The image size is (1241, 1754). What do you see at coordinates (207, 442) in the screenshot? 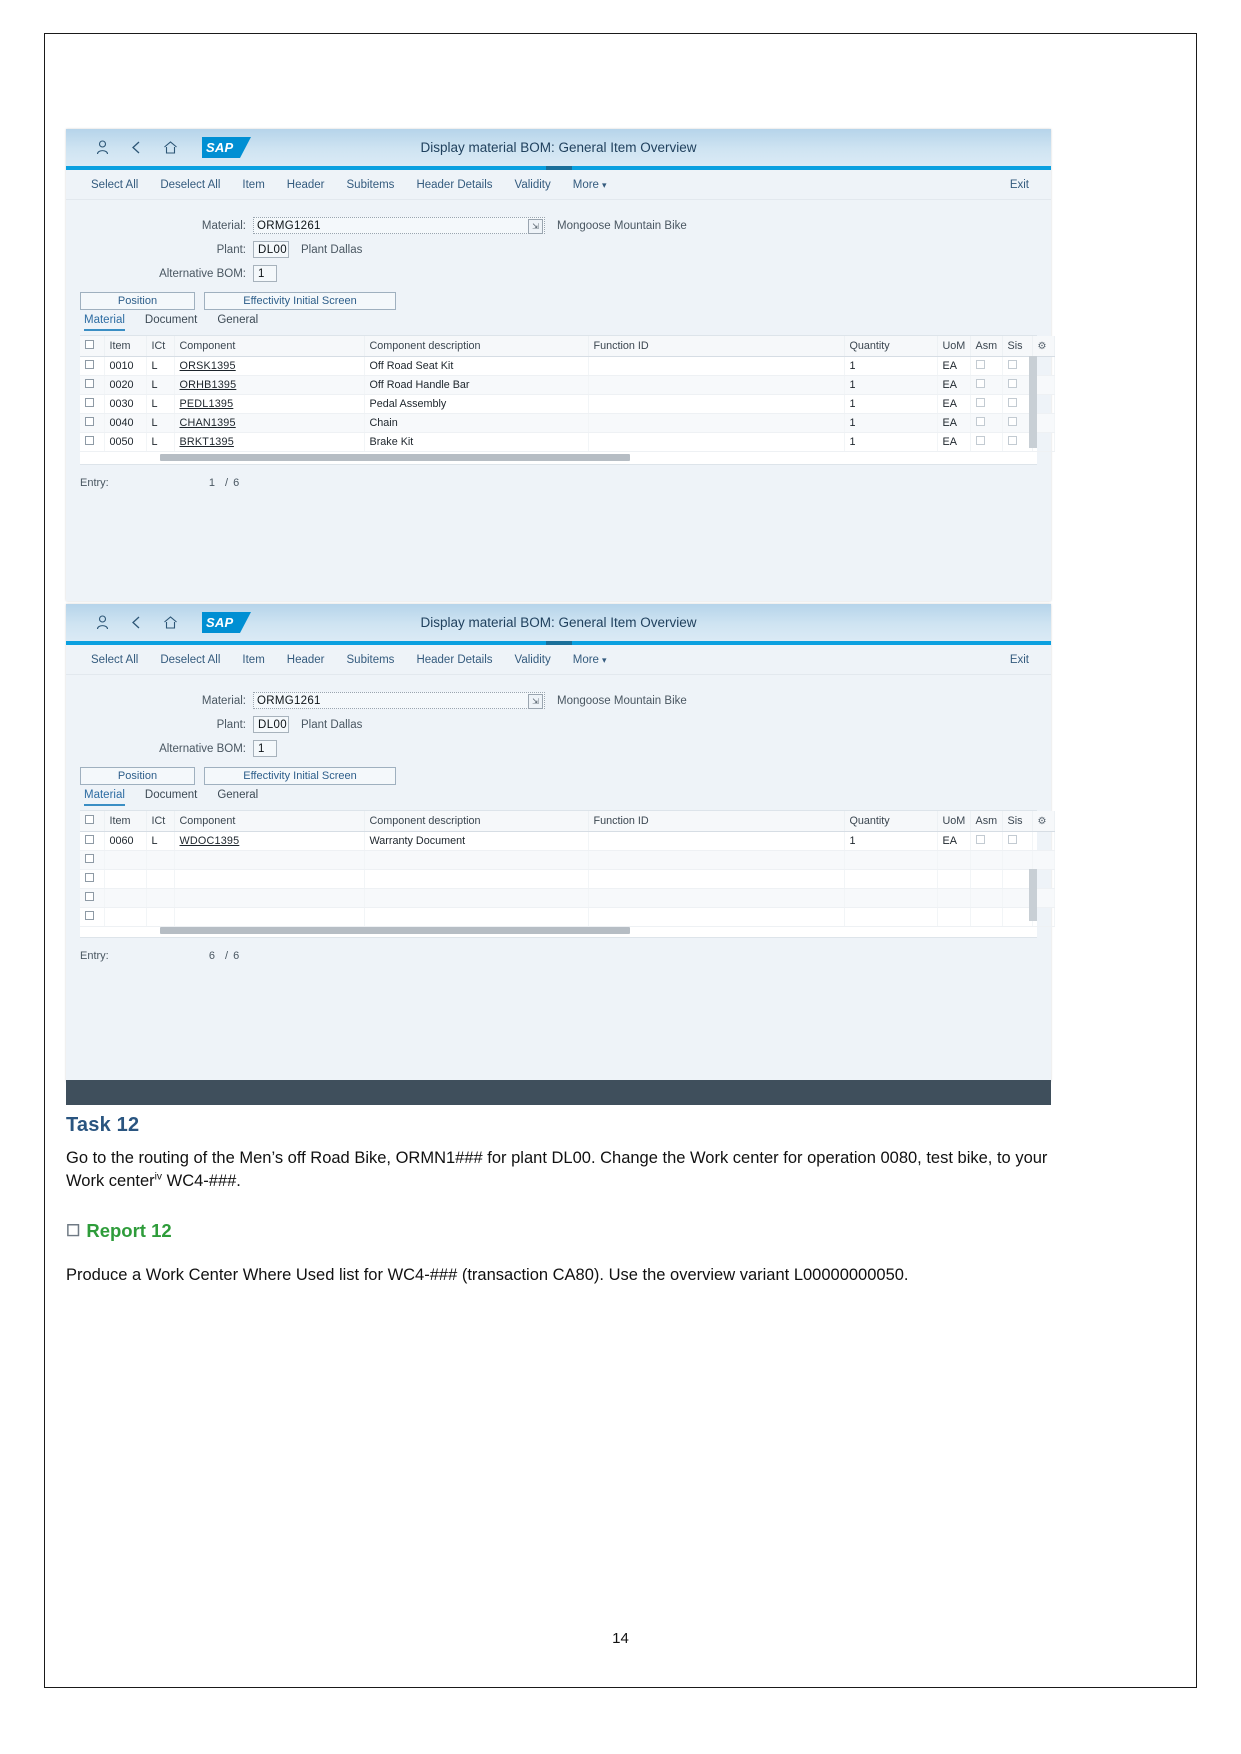
I see `component-link: BRKT1395` at bounding box center [207, 442].